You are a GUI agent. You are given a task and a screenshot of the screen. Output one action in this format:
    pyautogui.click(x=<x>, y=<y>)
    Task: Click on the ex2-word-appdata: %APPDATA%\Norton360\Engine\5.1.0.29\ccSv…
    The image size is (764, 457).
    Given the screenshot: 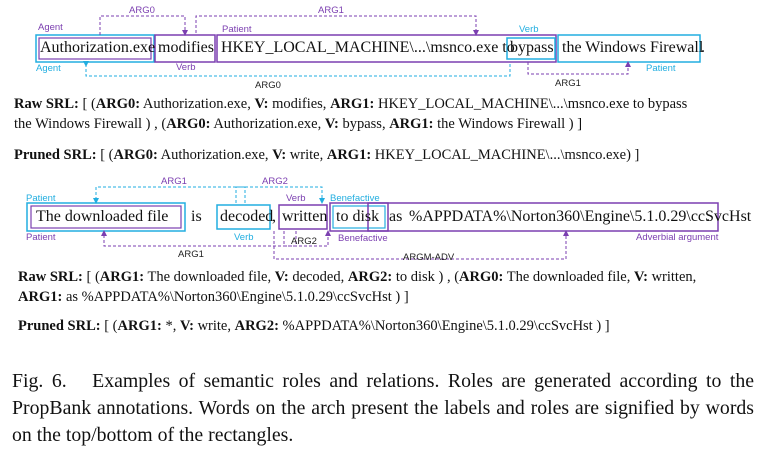 What is the action you would take?
    pyautogui.click(x=580, y=216)
    